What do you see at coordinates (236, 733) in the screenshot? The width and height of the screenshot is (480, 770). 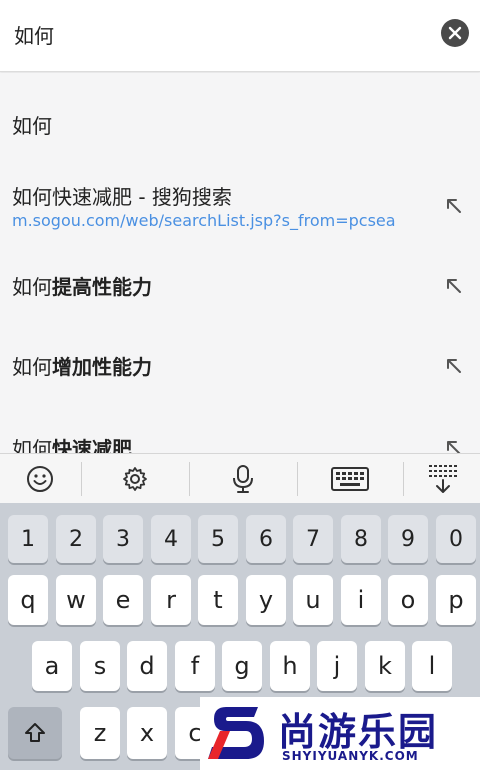 I see `site-logo-icon` at bounding box center [236, 733].